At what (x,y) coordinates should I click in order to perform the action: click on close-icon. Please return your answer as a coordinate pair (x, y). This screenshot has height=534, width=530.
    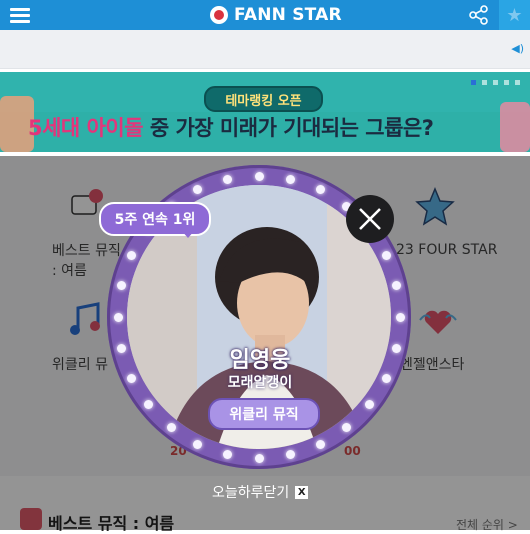
    Looking at the image, I should click on (370, 219).